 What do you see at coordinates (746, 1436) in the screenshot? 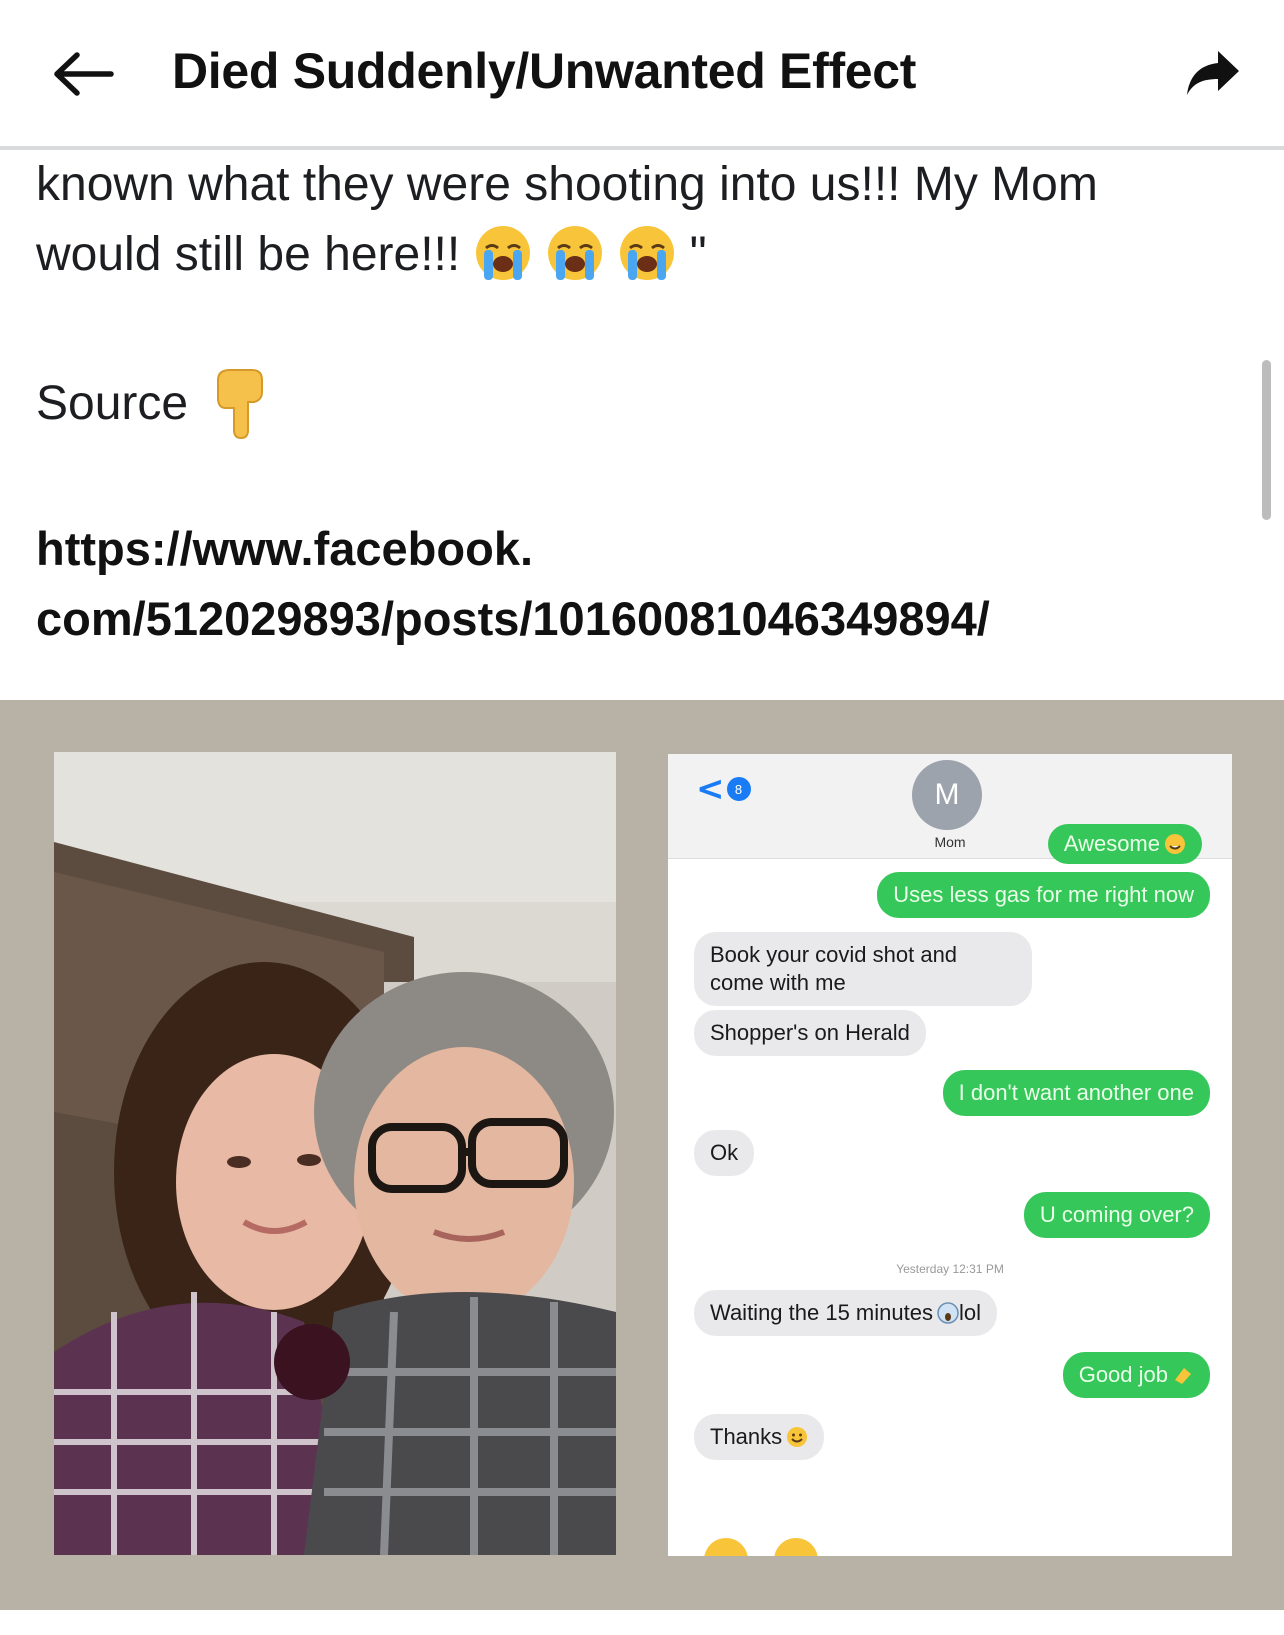
I see `message-text: Thanks` at bounding box center [746, 1436].